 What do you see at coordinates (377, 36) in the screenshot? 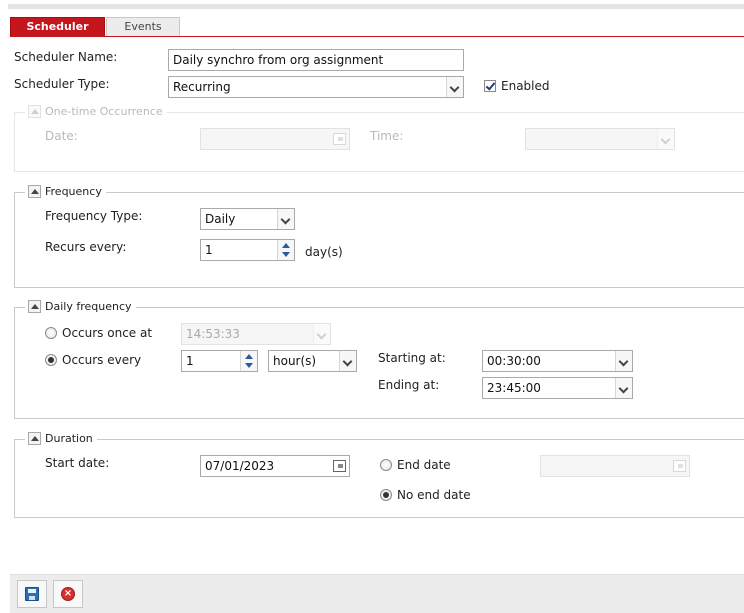
I see `tab-underline` at bounding box center [377, 36].